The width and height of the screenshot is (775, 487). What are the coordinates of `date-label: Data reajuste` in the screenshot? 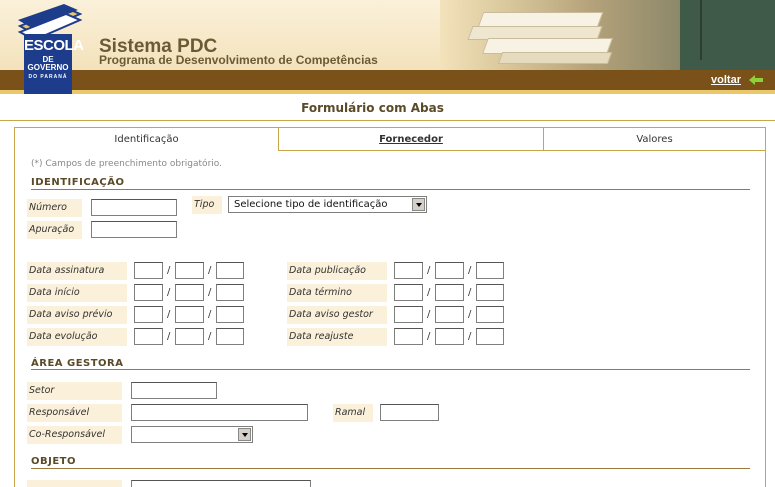 It's located at (337, 337).